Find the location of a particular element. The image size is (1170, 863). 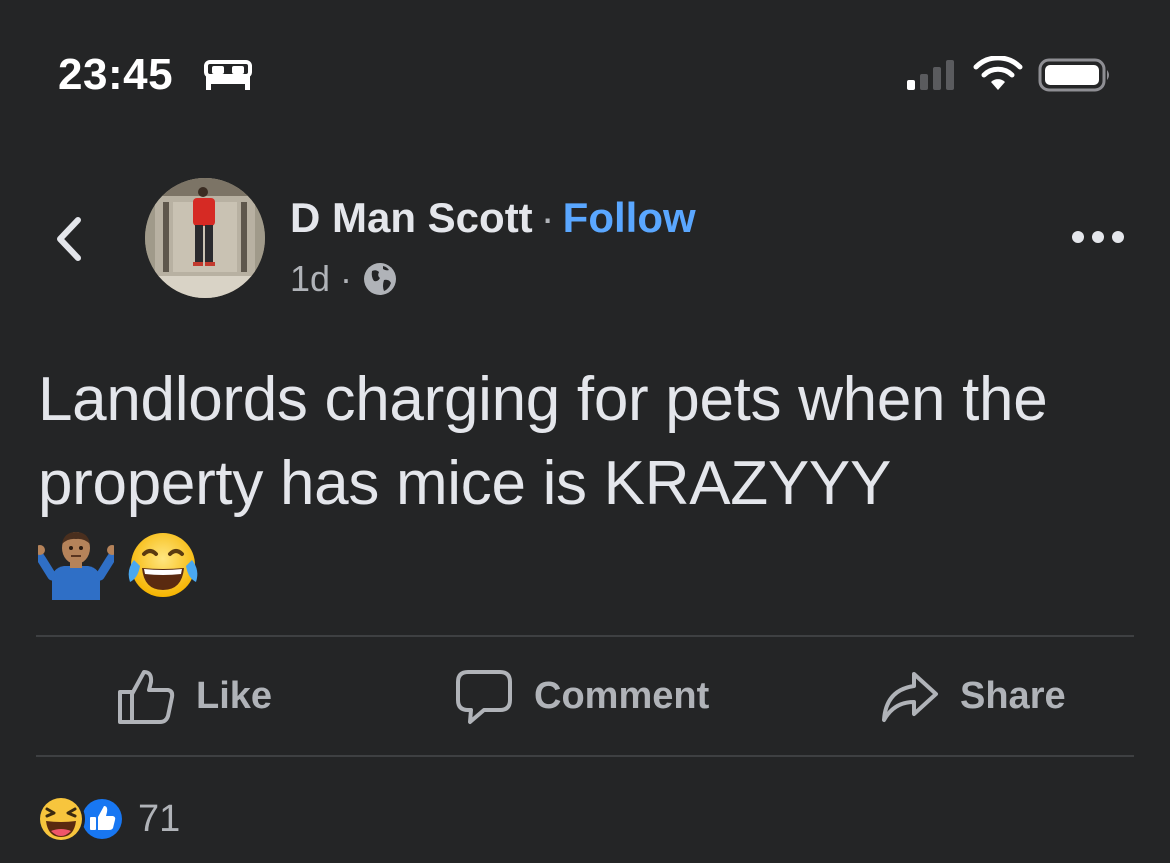

share-label: Share is located at coordinates (1013, 695).